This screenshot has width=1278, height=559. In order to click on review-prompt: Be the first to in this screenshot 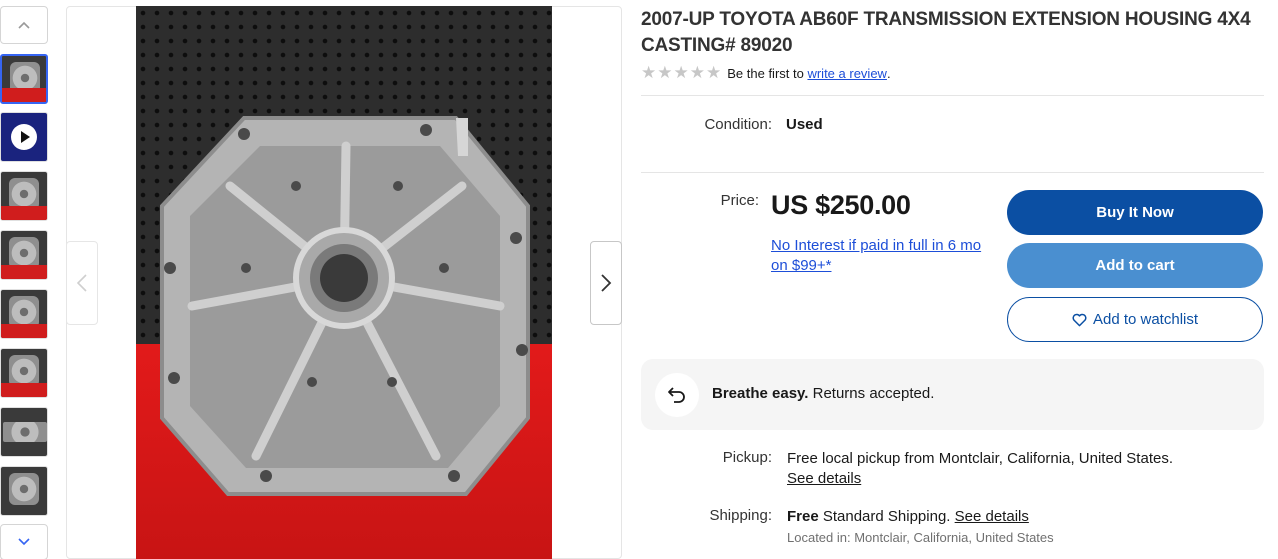, I will do `click(765, 73)`.